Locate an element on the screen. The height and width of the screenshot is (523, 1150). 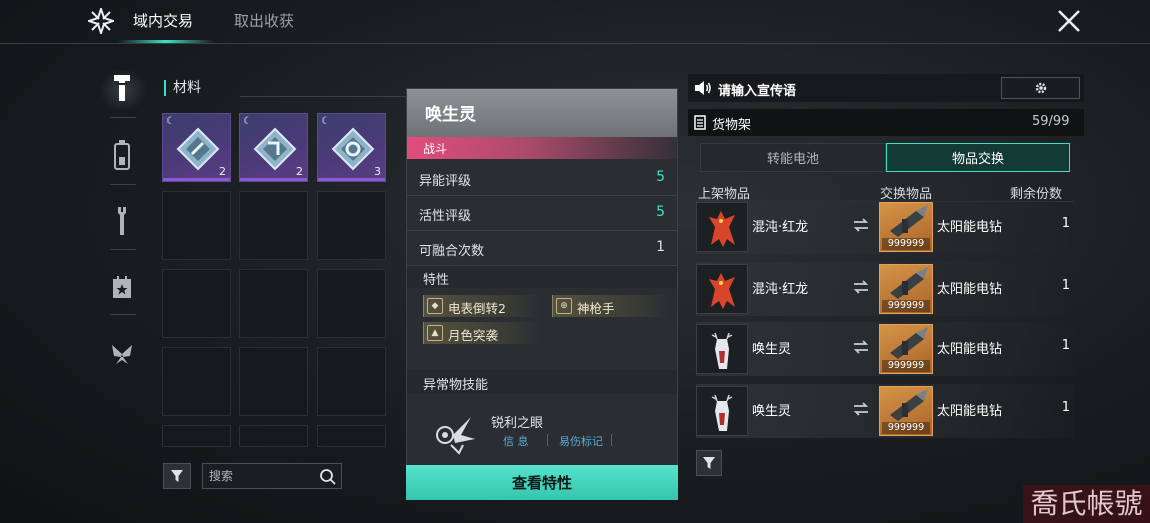
trait-label: 月色突袭 is located at coordinates (473, 335).